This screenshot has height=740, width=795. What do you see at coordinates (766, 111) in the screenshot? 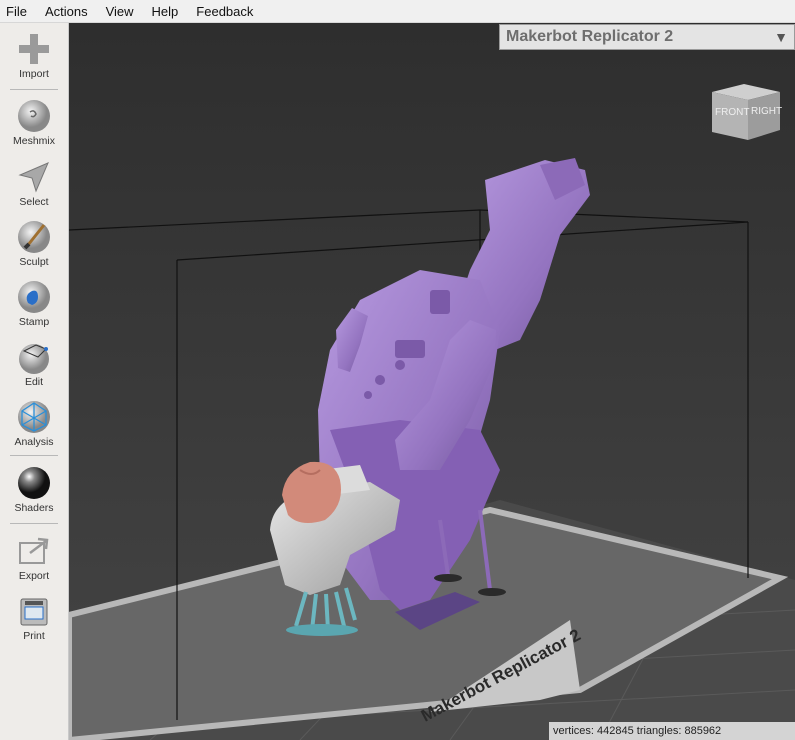
I see `cube-right-label: RIGHT` at bounding box center [766, 111].